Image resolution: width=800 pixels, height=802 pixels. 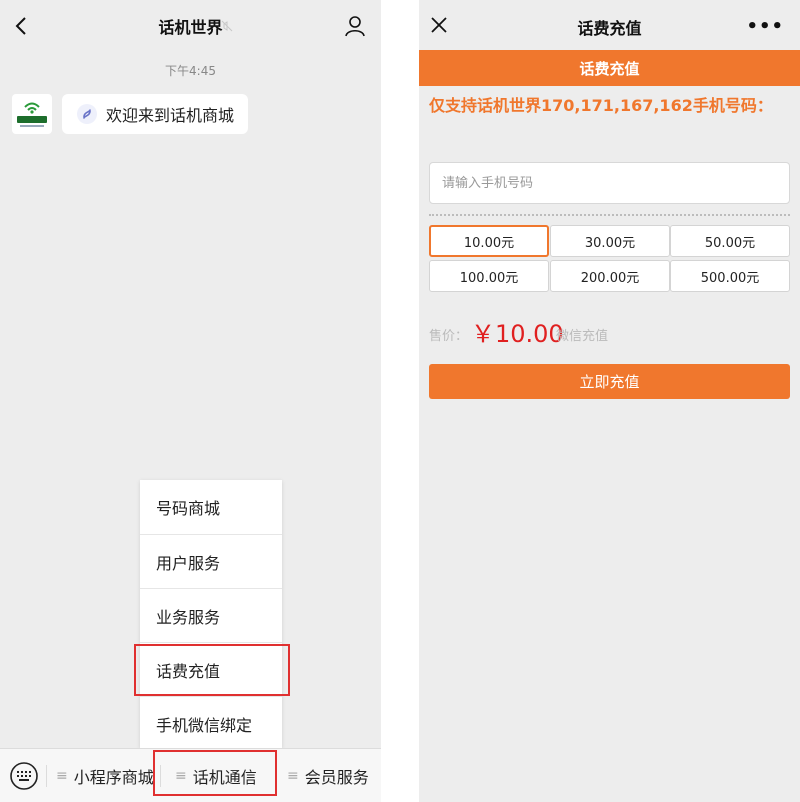 I want to click on chat-header: 话机世界, so click(x=190, y=26).